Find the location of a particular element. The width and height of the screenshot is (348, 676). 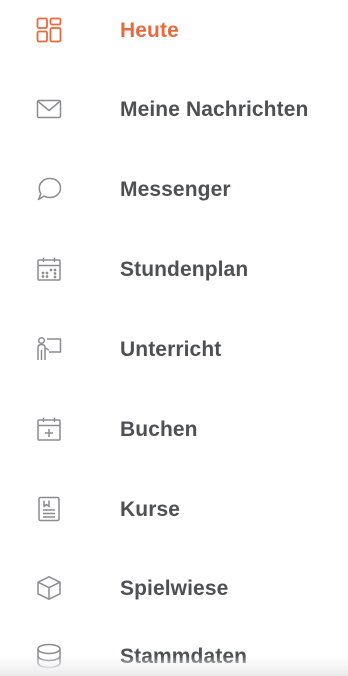

nav-item-label: Heute is located at coordinates (149, 30).